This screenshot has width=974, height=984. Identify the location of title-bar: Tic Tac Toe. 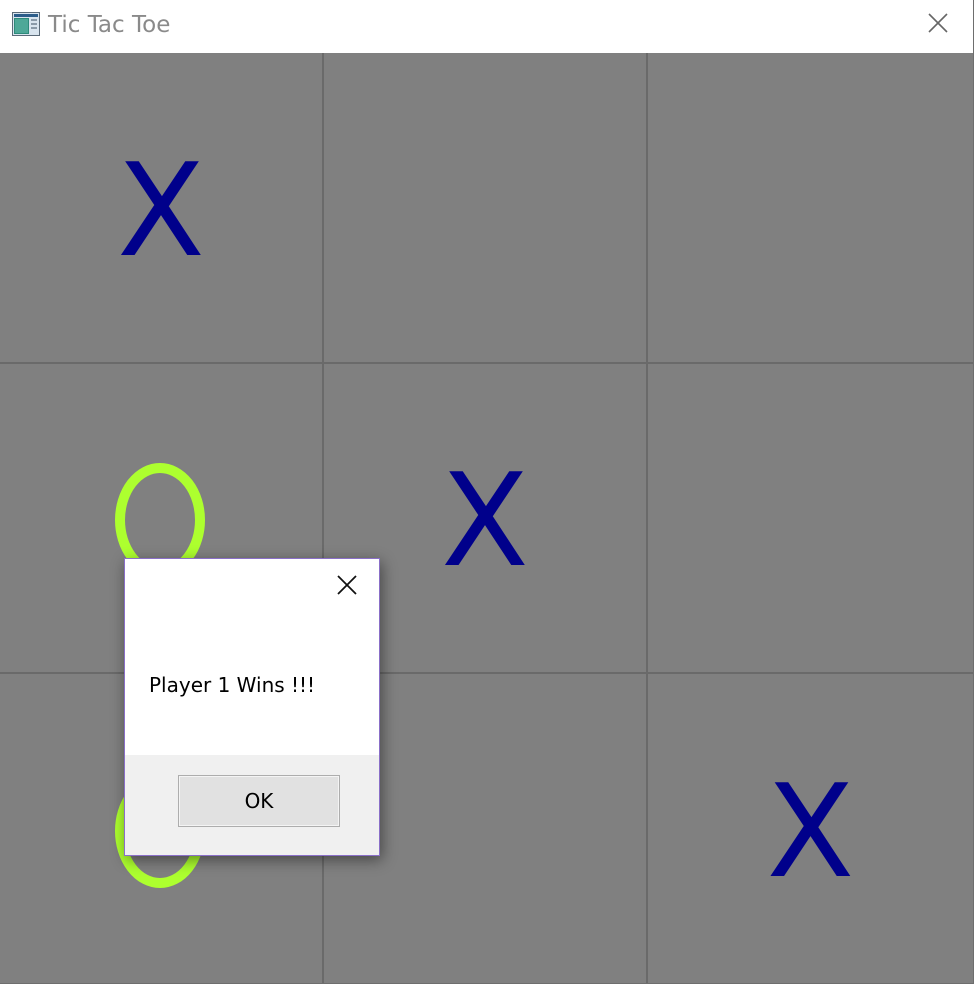
(486, 26).